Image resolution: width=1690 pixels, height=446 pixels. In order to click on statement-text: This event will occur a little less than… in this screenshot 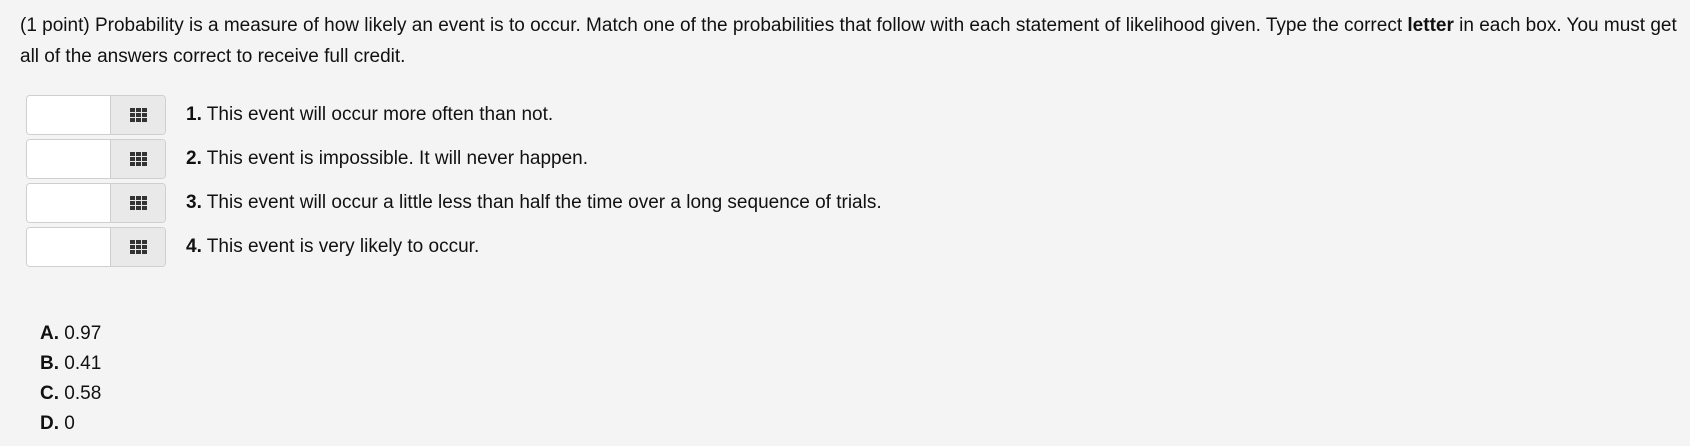, I will do `click(541, 202)`.